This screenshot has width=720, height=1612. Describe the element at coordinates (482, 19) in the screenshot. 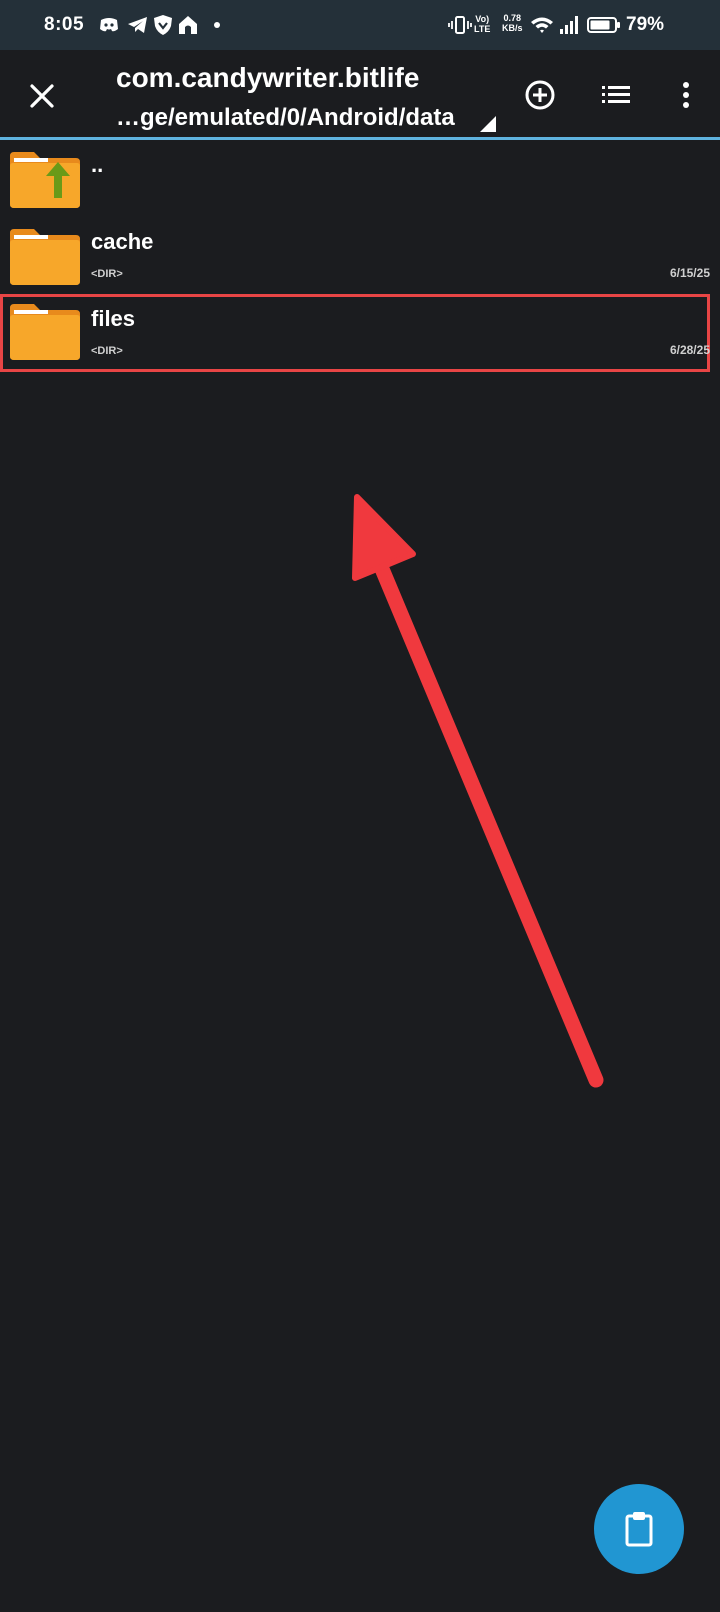

I see `volte-label: Vo)` at that location.